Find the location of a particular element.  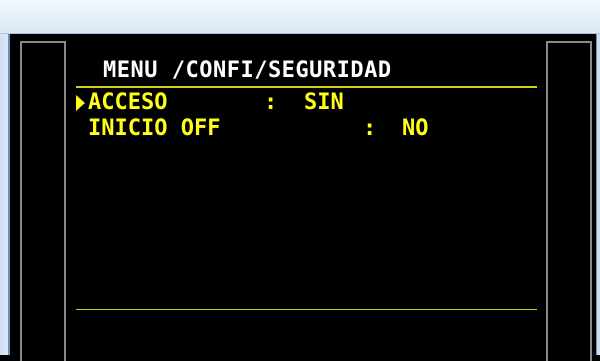

left-softkey-panel is located at coordinates (43, 201).